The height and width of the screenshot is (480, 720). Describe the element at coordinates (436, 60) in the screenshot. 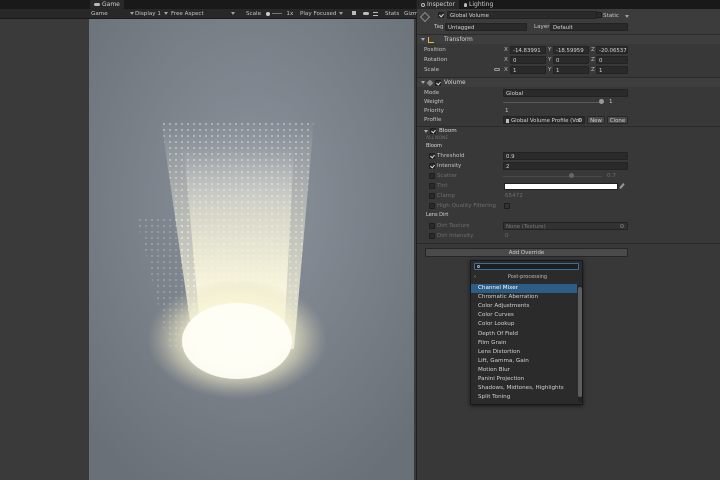

I see `rotation-label: Rotation` at that location.